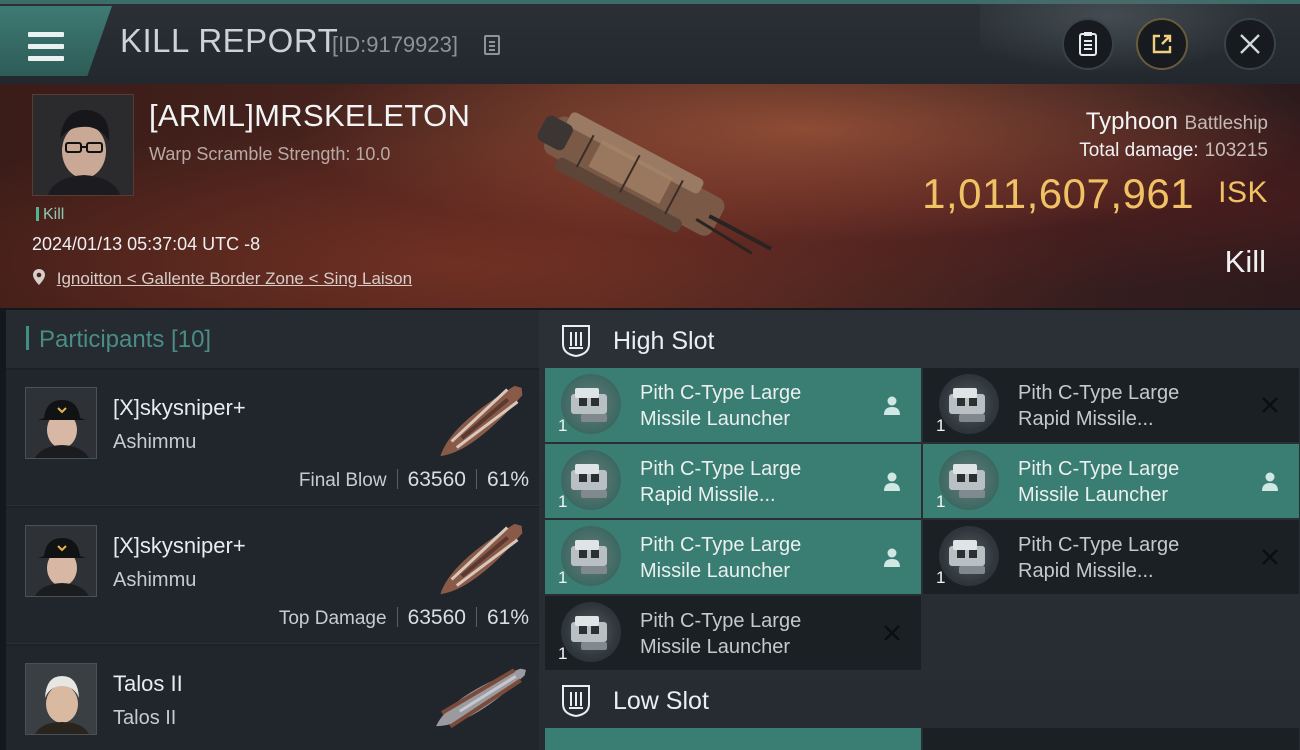  Describe the element at coordinates (272, 576) in the screenshot. I see `participant-row: [X]skysniper+ Ashimmu Top Damage 63560 61%` at that location.